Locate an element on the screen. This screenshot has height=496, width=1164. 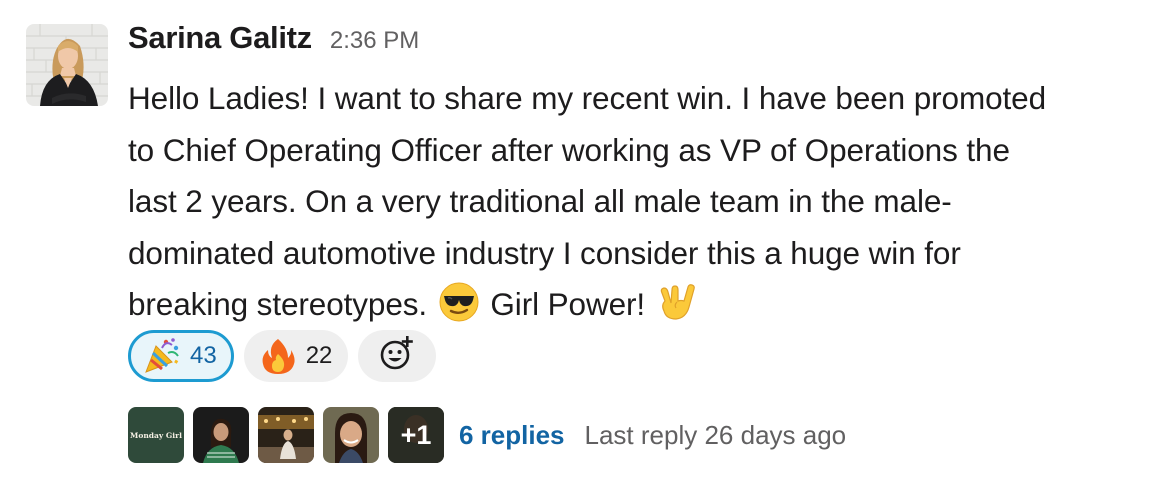
sender-name: Sarina Galitz is located at coordinates (220, 38).